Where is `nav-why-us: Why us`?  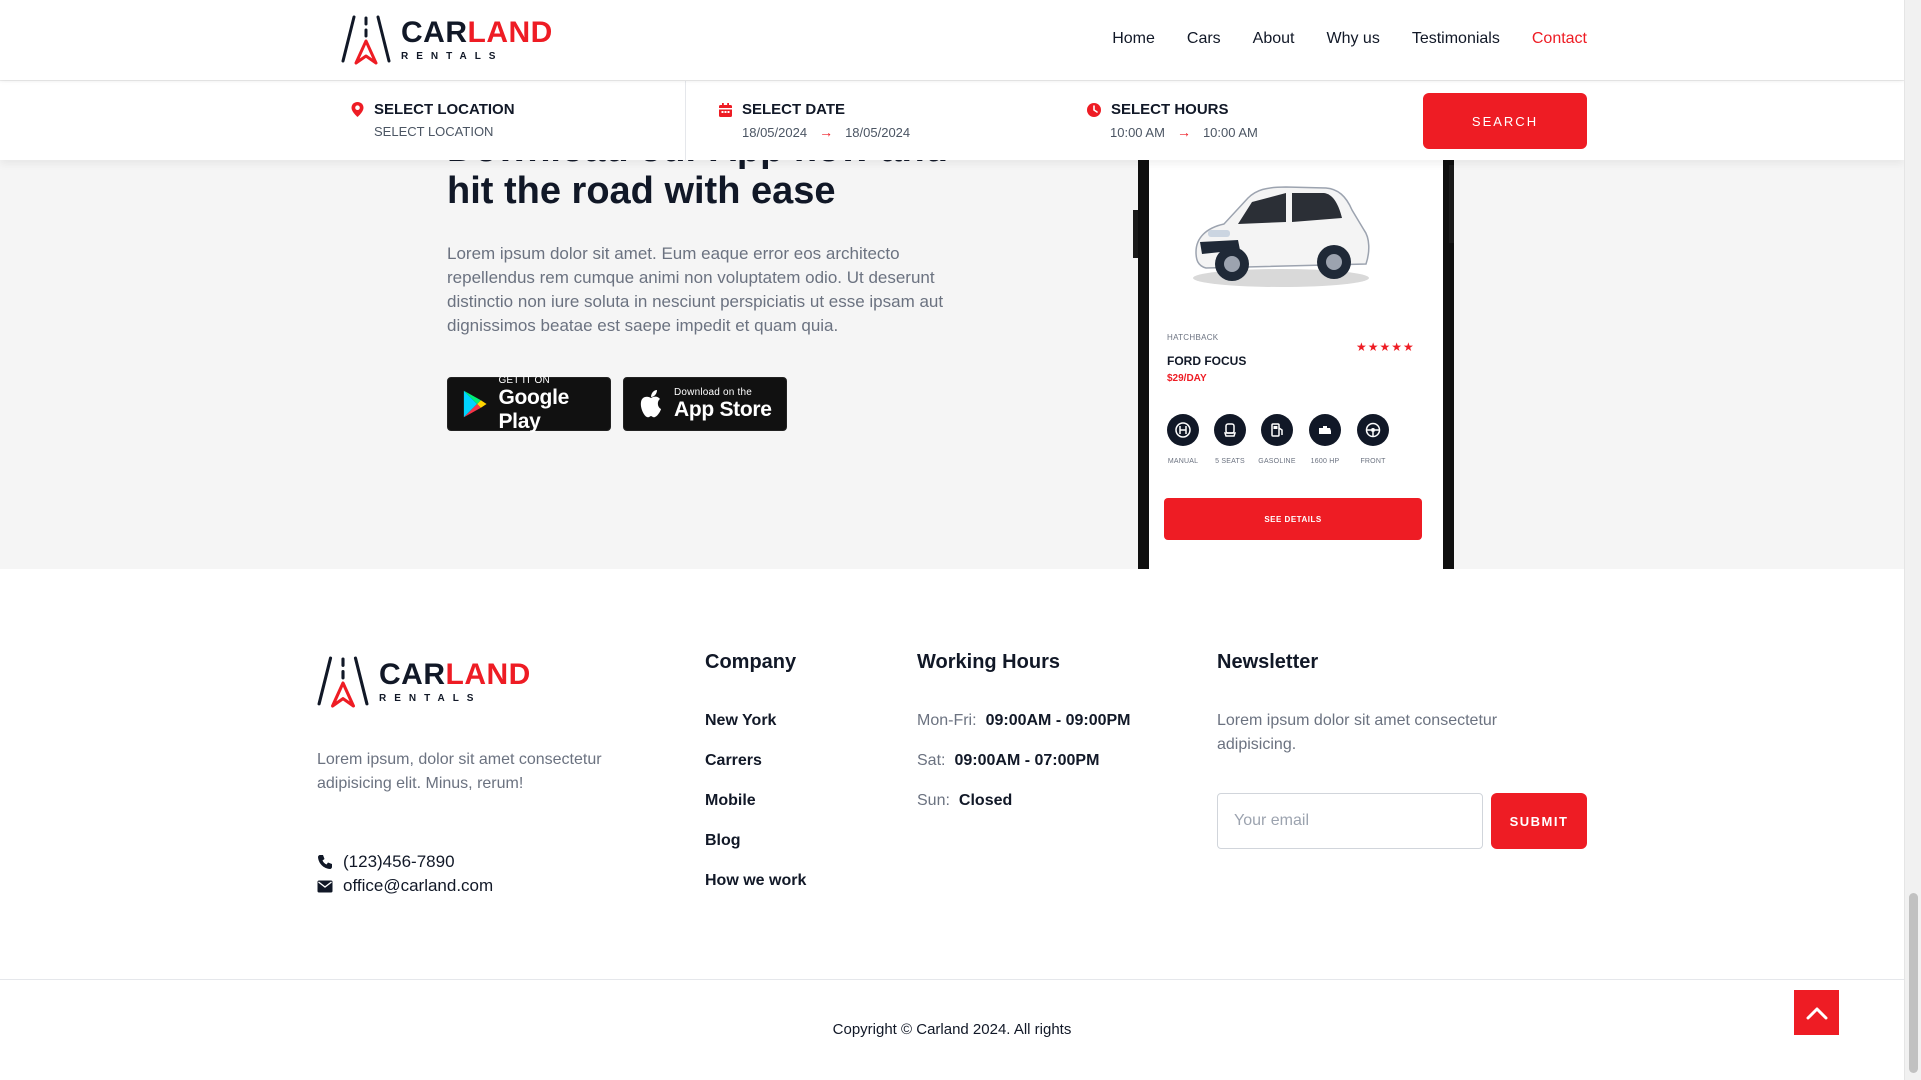
nav-why-us: Why us is located at coordinates (1352, 39).